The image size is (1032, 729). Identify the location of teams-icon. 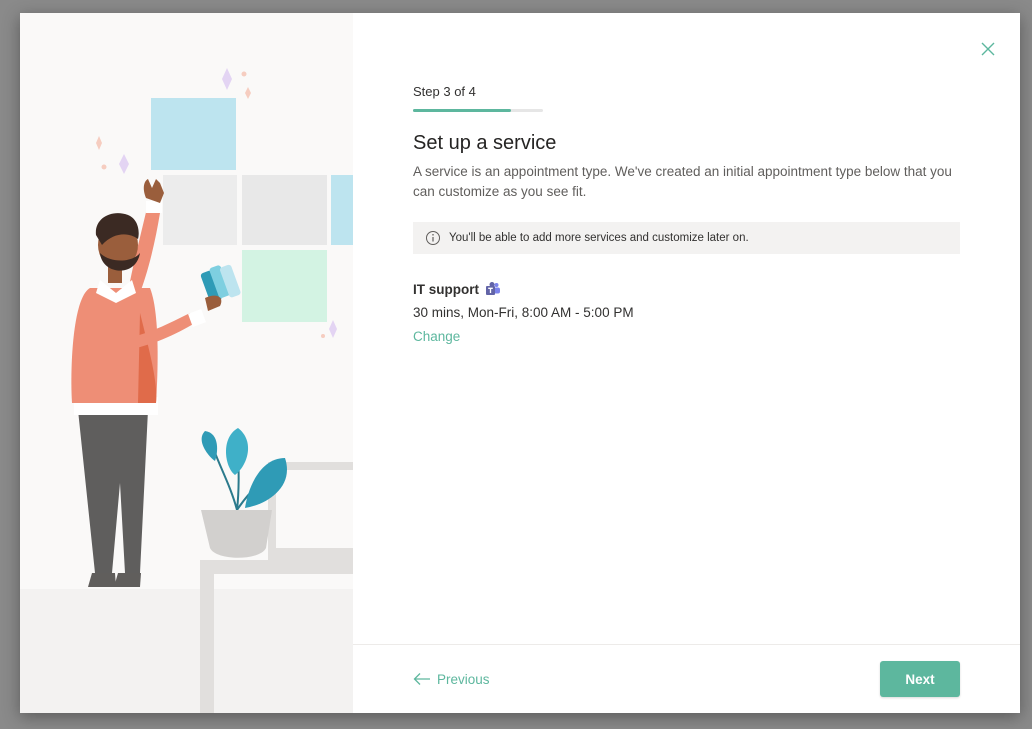
(493, 288).